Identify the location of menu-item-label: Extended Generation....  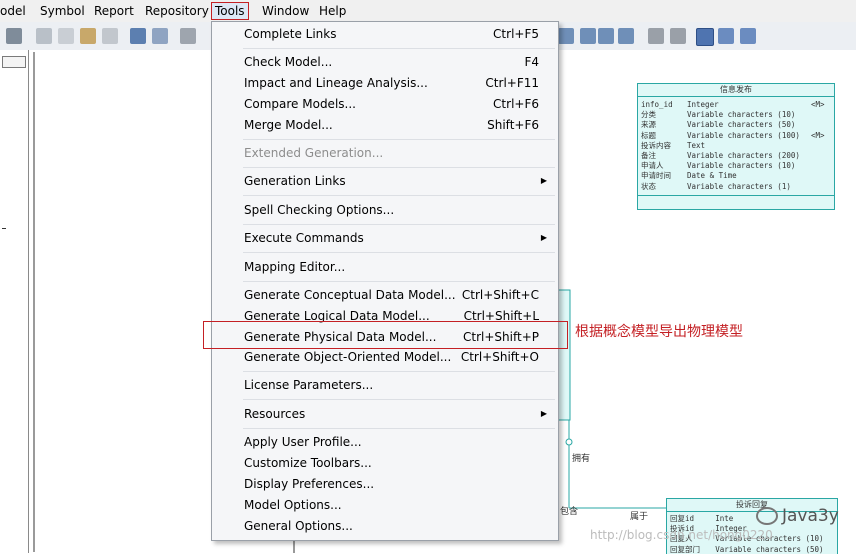
(314, 153).